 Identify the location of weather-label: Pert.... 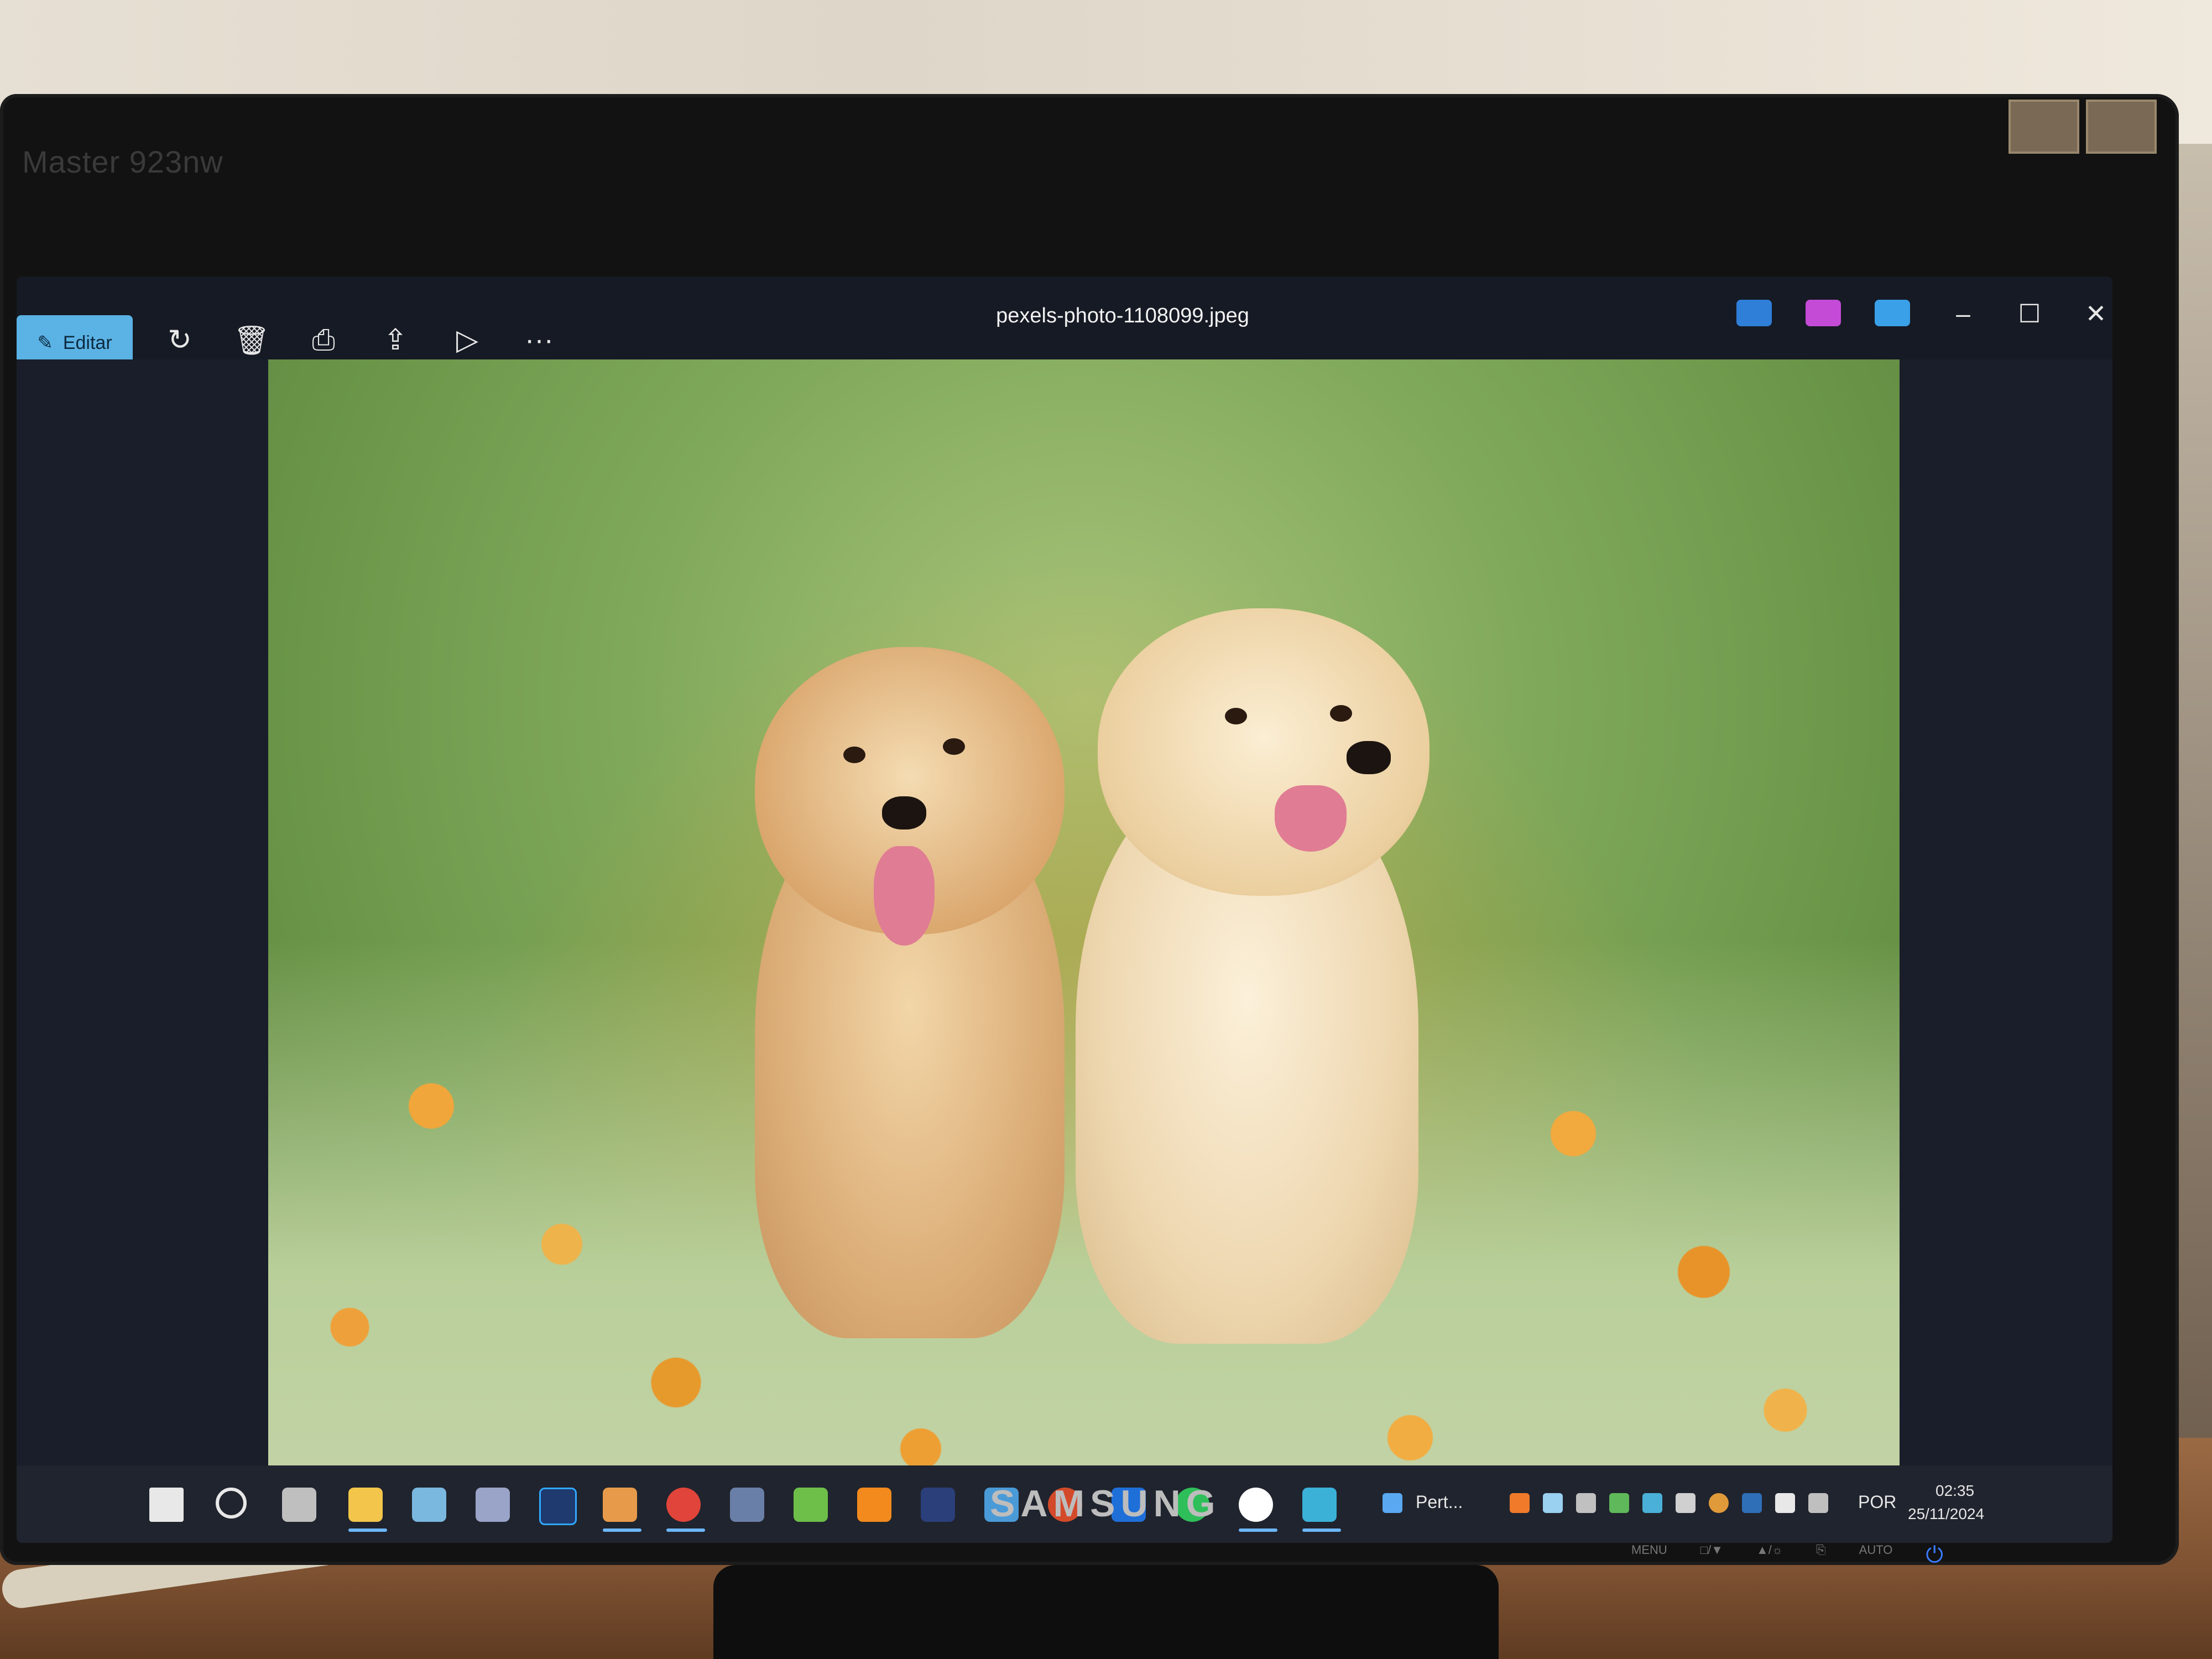
(1439, 1502).